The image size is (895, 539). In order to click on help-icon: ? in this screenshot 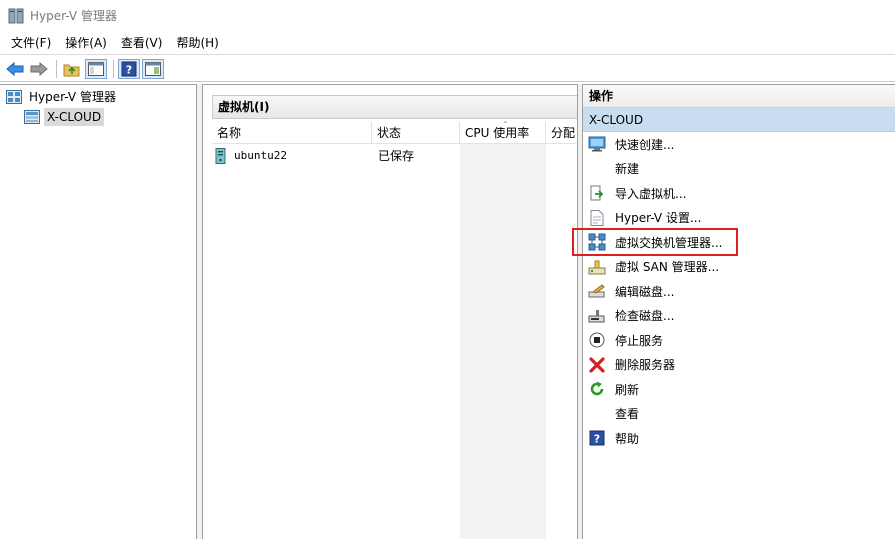, I will do `click(597, 438)`.